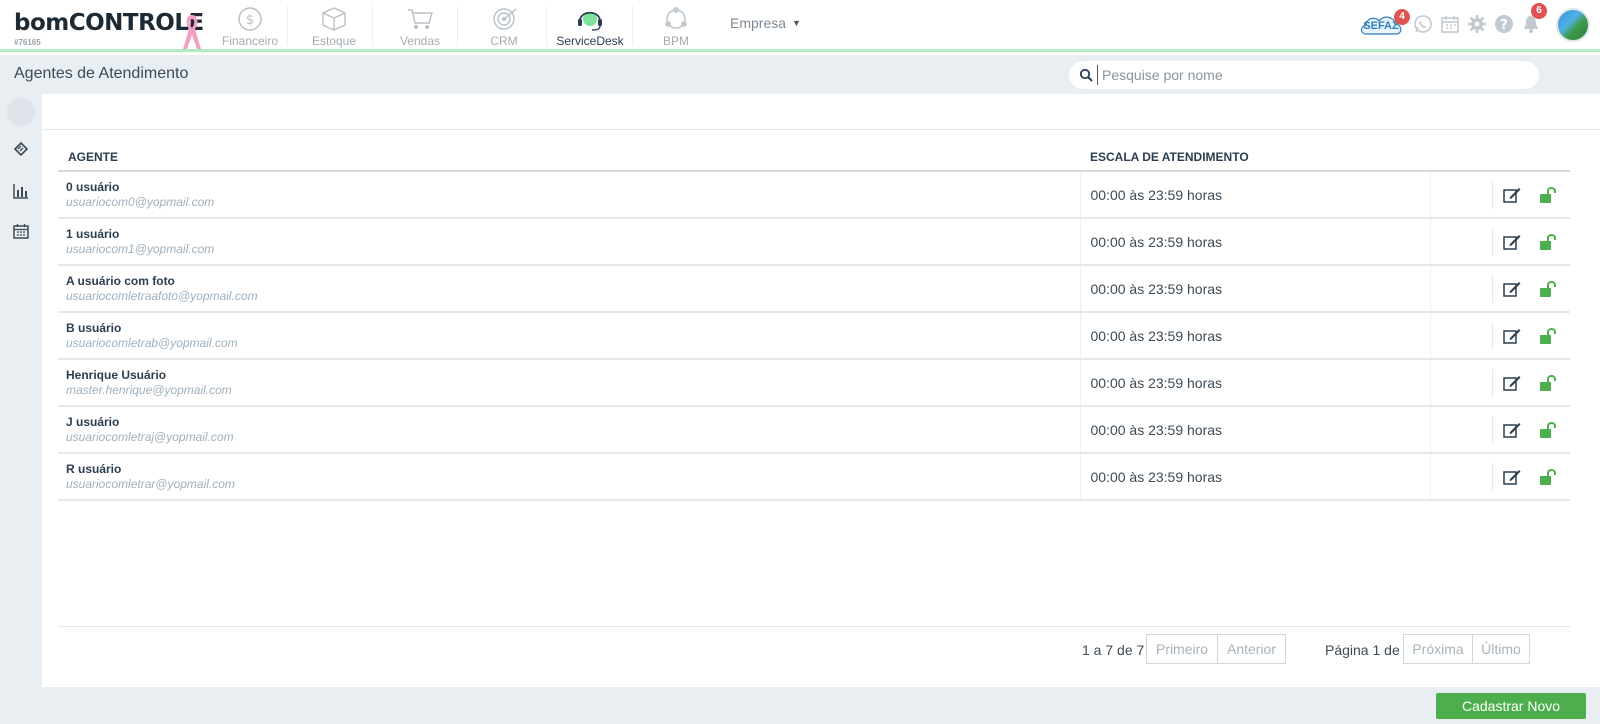 The image size is (1600, 724). I want to click on previous-page-button: Anterior, so click(1251, 649).